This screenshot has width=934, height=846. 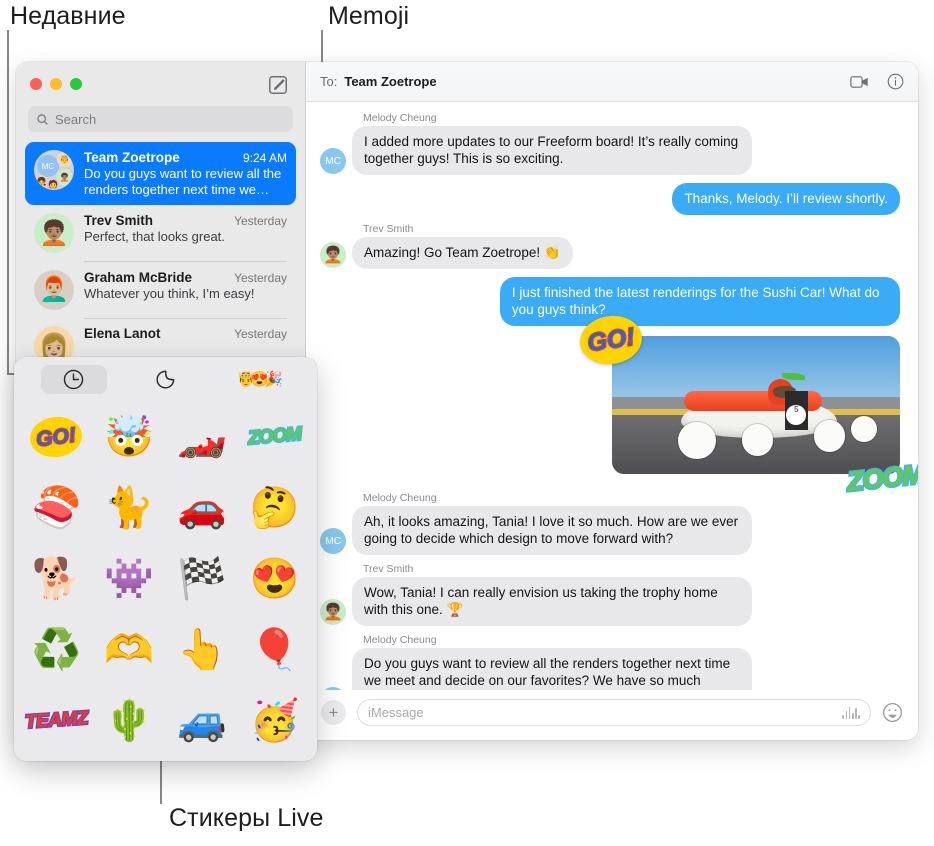 What do you see at coordinates (76, 84) in the screenshot?
I see `zoom-button` at bounding box center [76, 84].